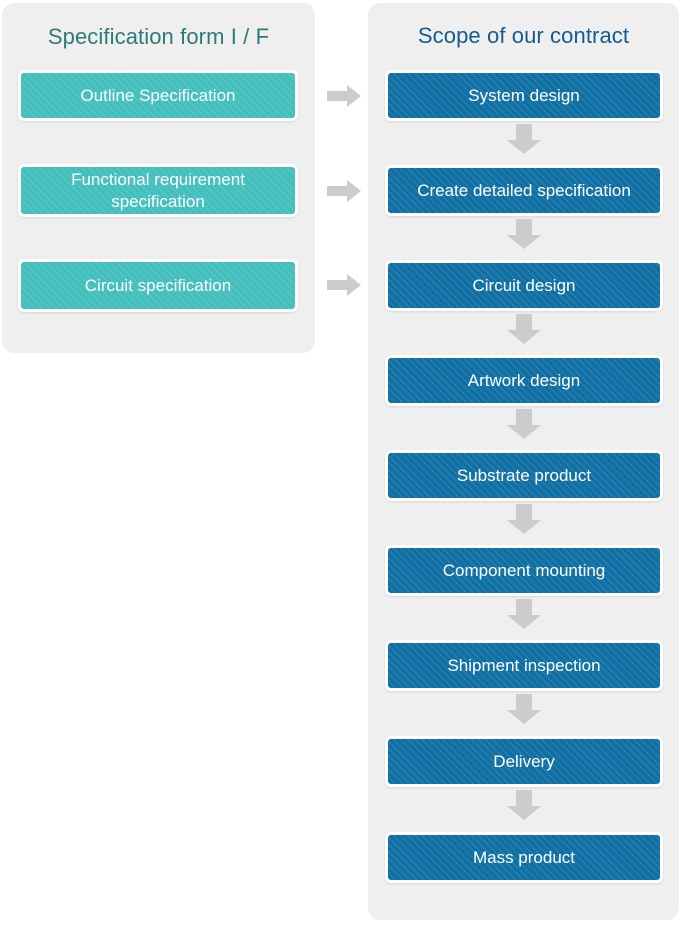 Image resolution: width=682 pixels, height=925 pixels. I want to click on process-box-label: Shipment inspection, so click(524, 665).